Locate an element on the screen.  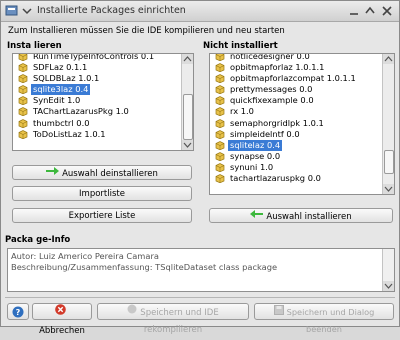
export-list-label: Exportiere Liste is located at coordinates (102, 216).